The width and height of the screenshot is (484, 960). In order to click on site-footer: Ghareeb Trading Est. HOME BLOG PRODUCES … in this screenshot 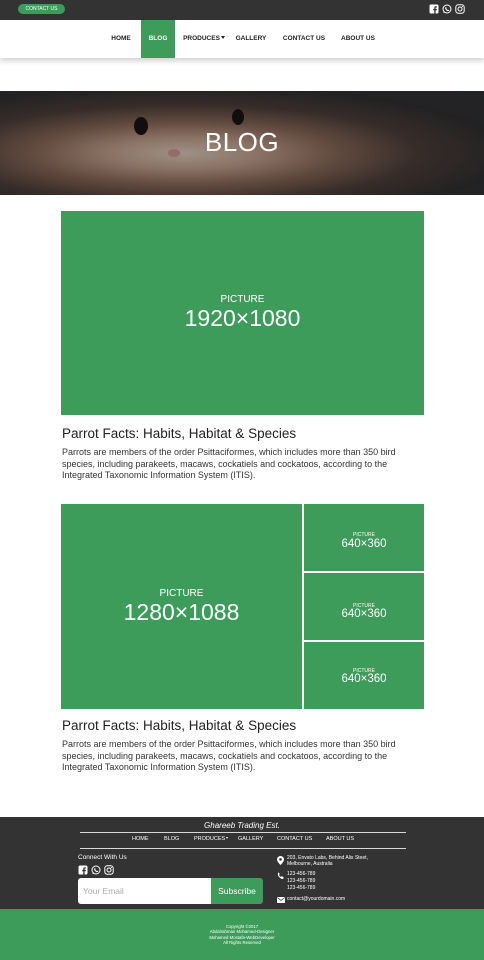, I will do `click(242, 863)`.